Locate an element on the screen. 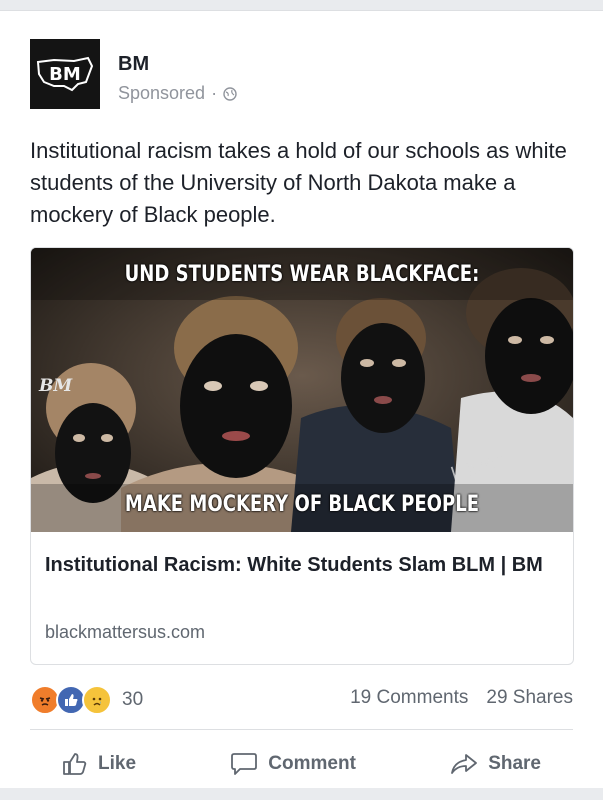  avatar-text: BM is located at coordinates (65, 74).